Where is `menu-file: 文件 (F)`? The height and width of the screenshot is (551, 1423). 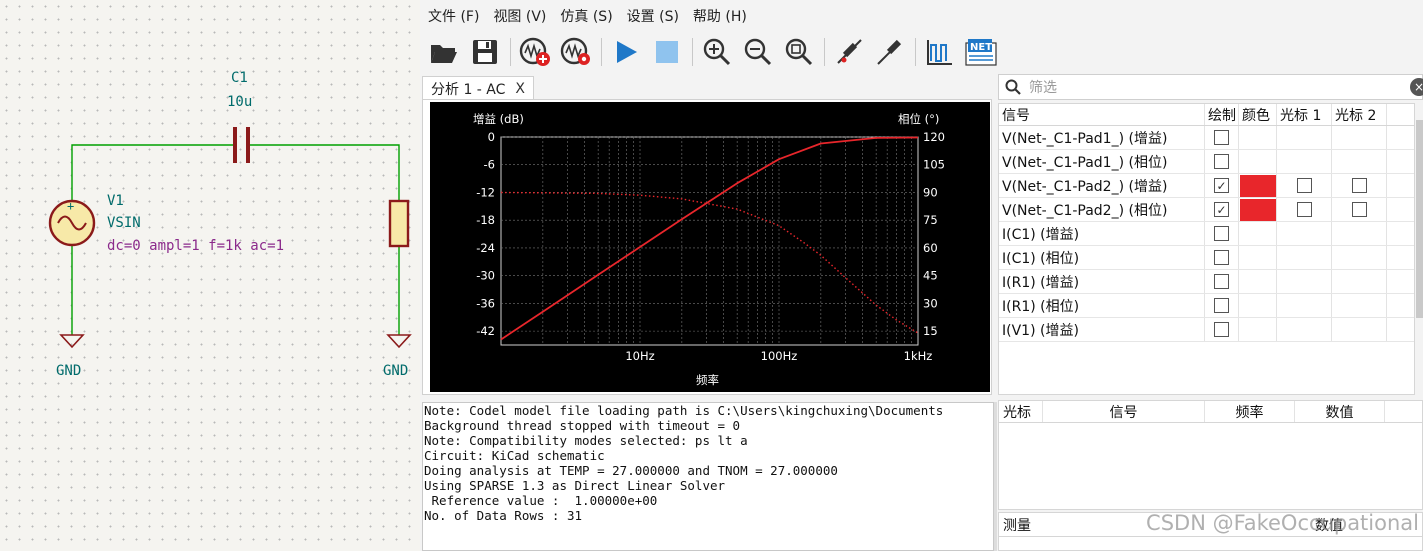 menu-file: 文件 (F) is located at coordinates (453, 16).